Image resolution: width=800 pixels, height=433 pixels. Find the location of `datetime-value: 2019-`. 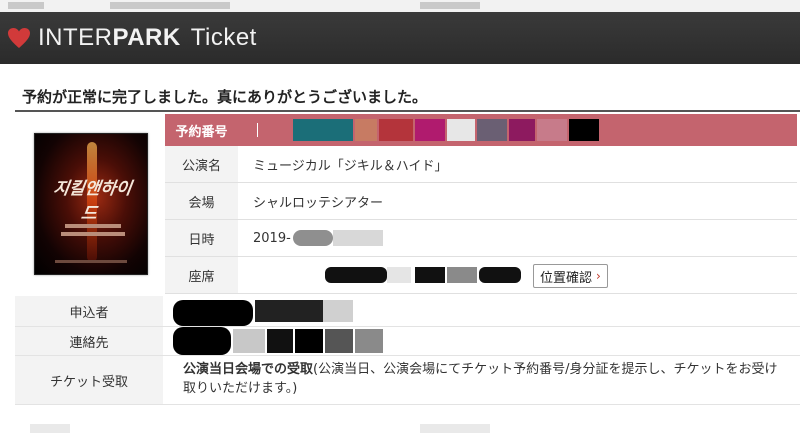

datetime-value: 2019- is located at coordinates (272, 238).